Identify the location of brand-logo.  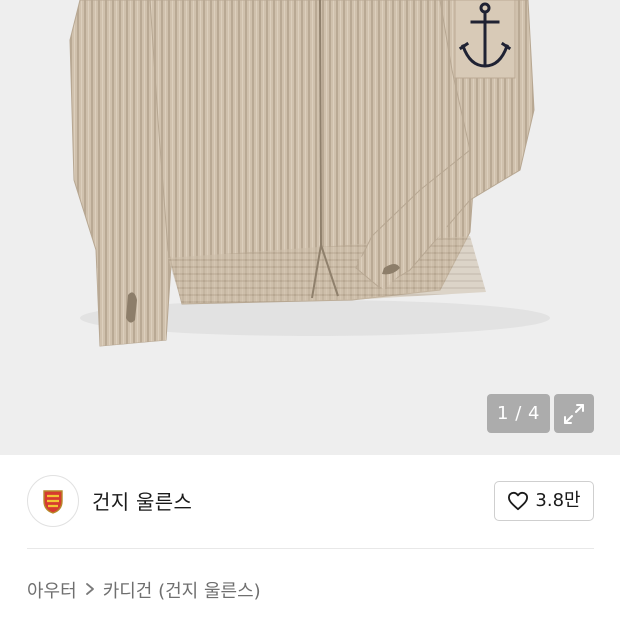
(53, 501).